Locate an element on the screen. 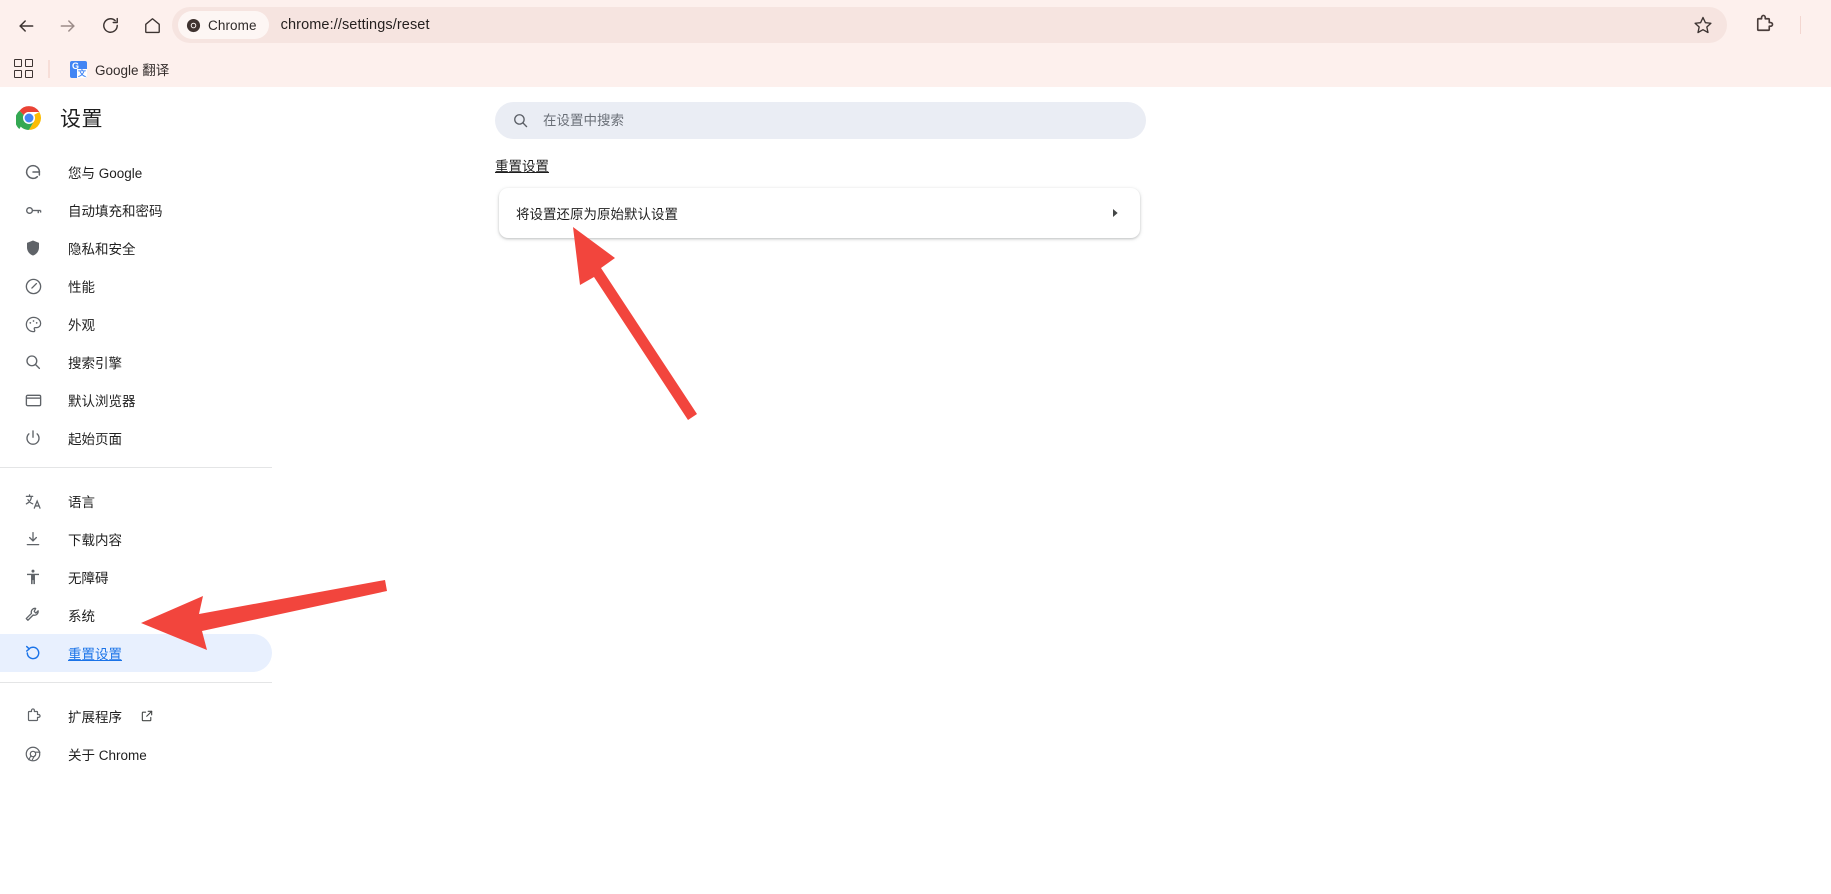  sidebar-item-label: 外观 is located at coordinates (81, 325).